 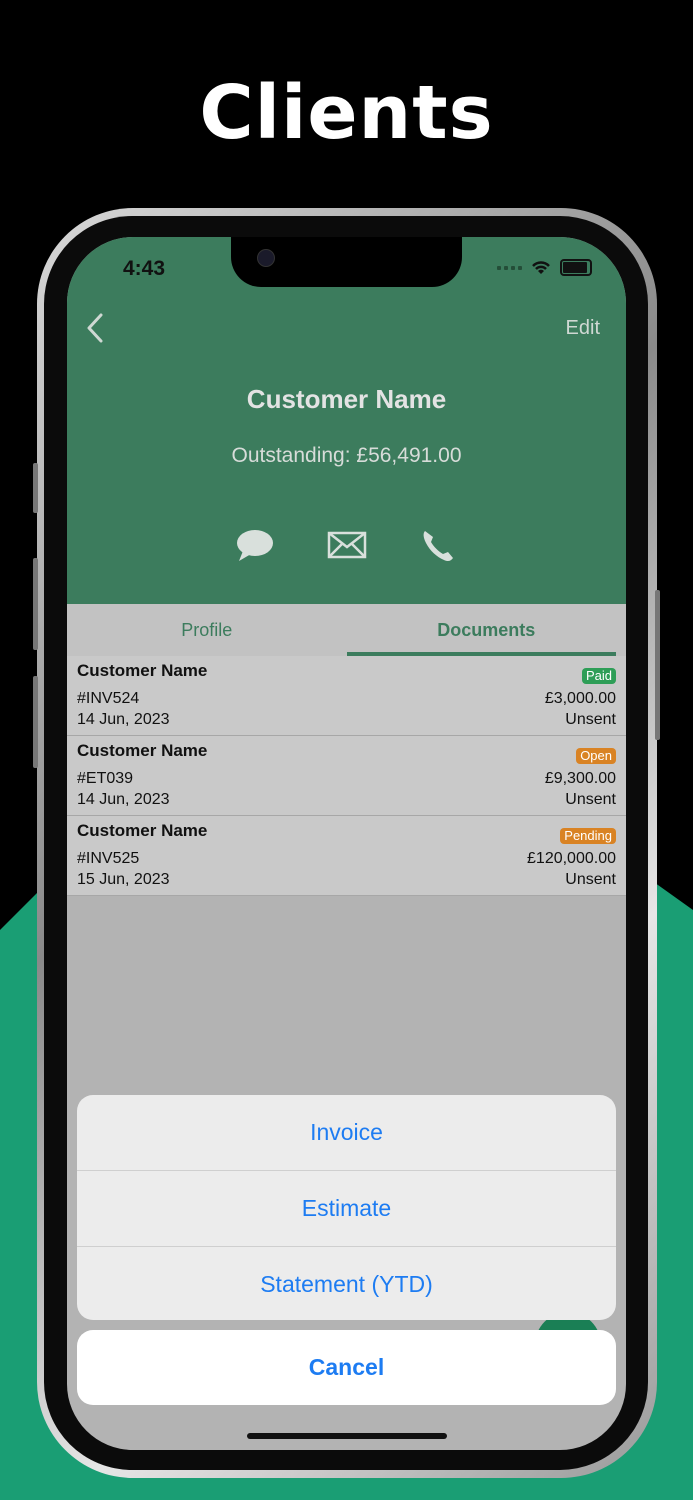 I want to click on action-invoice: Invoice, so click(x=346, y=1133).